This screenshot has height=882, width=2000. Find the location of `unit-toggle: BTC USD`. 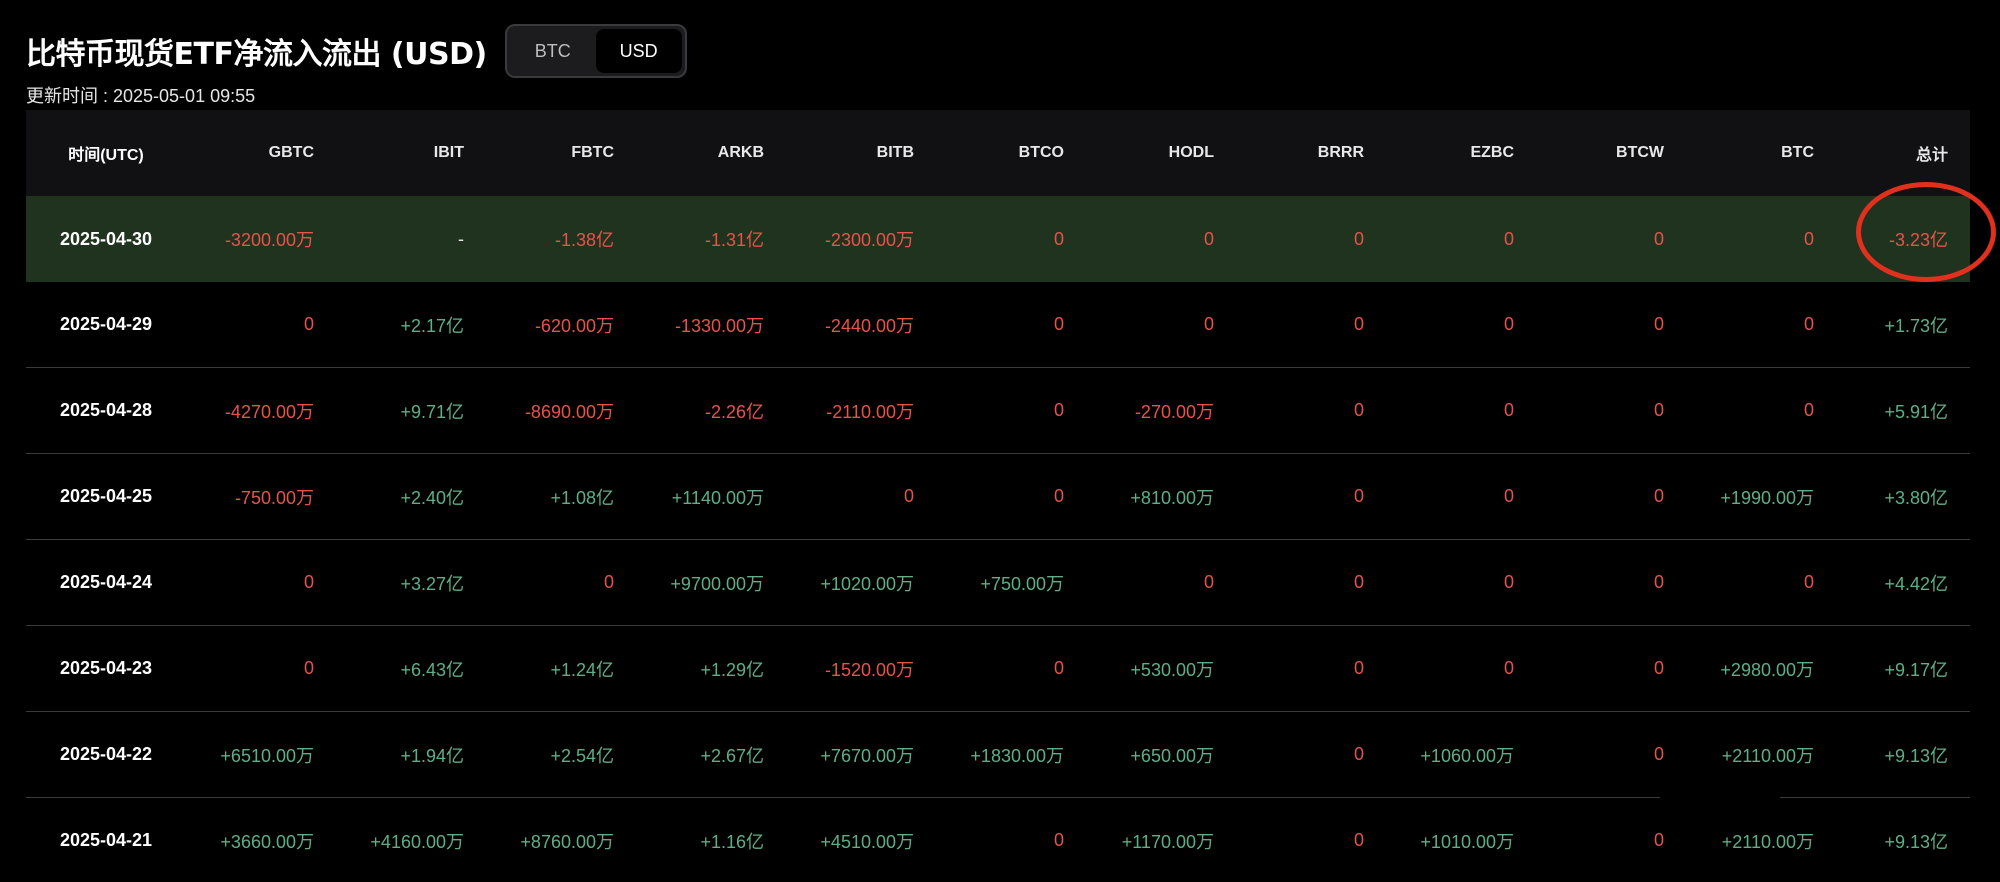

unit-toggle: BTC USD is located at coordinates (595, 51).